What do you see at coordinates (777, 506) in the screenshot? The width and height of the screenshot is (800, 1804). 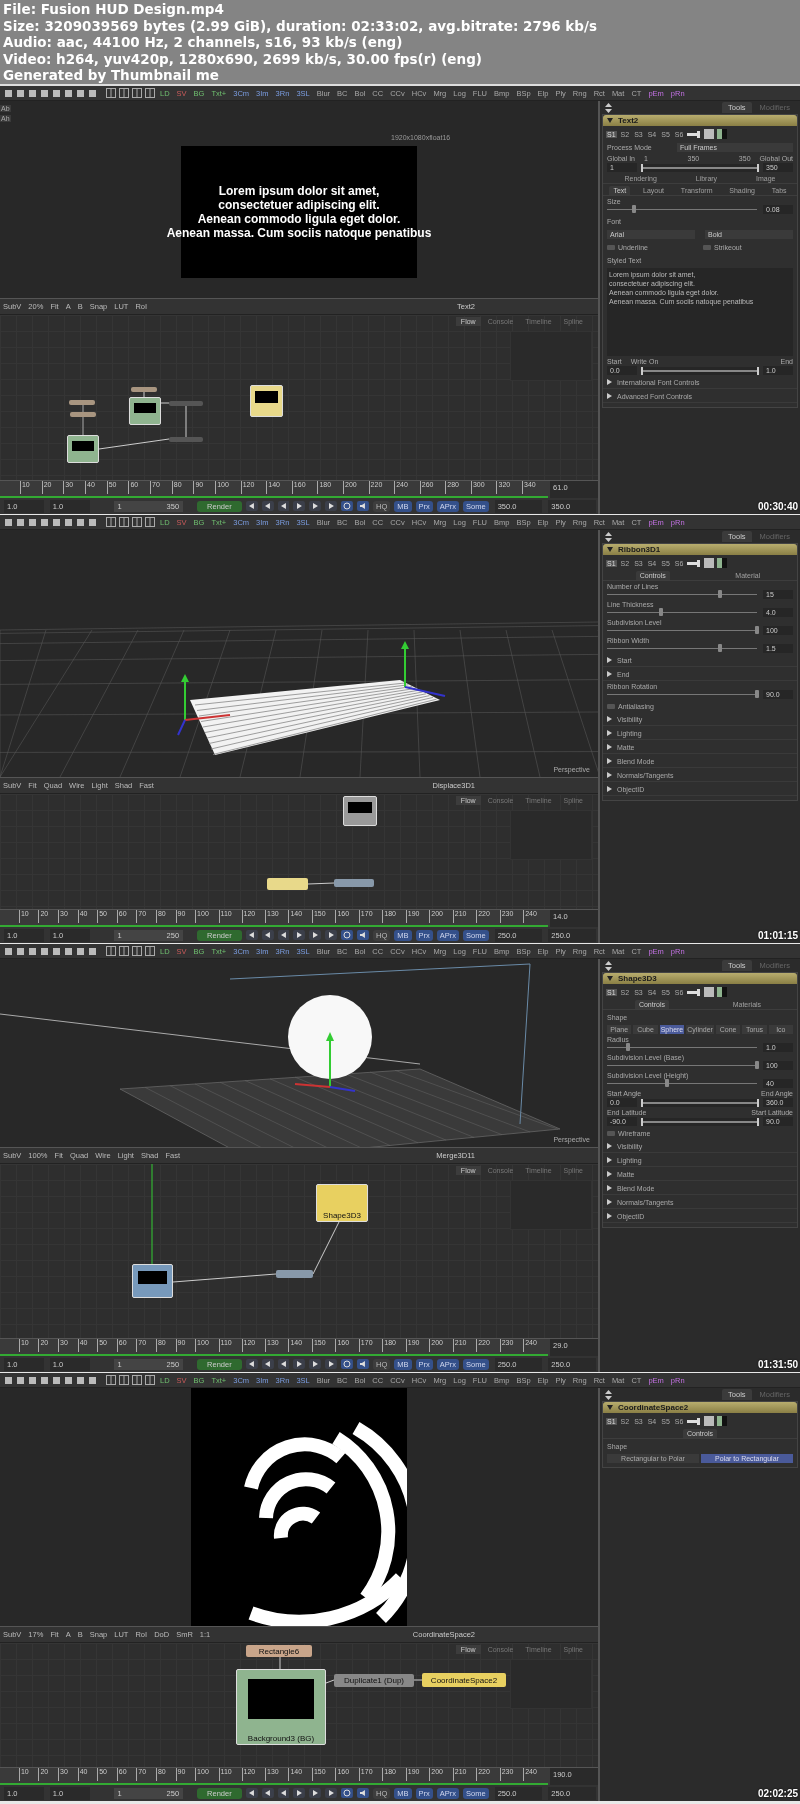 I see `timestamp: 00:30:40` at bounding box center [777, 506].